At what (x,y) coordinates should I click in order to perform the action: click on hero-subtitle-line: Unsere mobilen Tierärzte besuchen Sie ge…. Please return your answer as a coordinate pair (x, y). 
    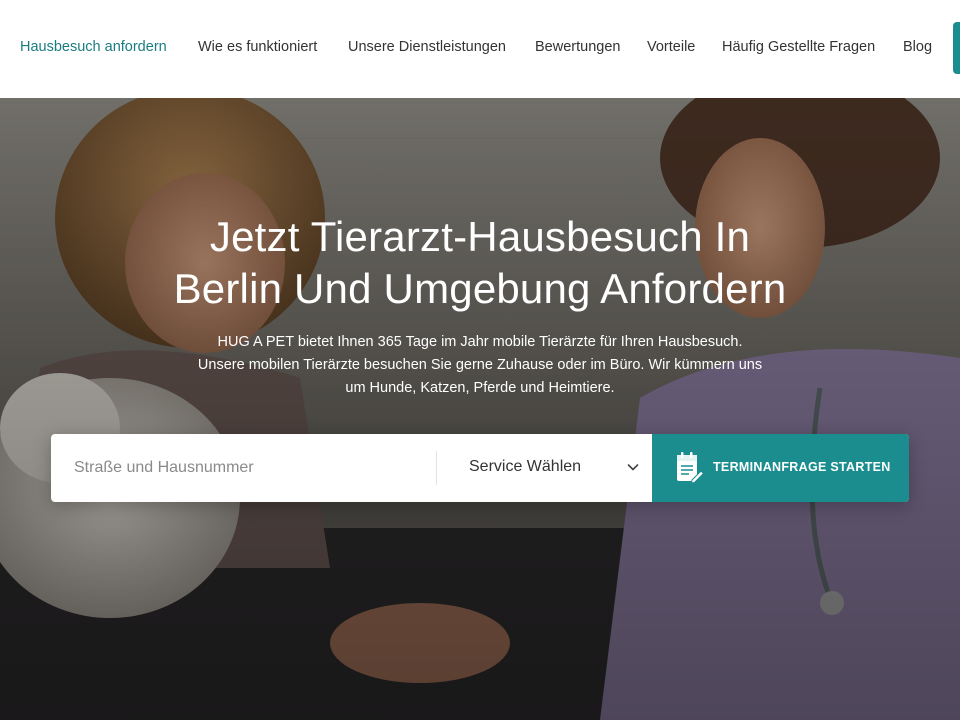
    Looking at the image, I should click on (480, 365).